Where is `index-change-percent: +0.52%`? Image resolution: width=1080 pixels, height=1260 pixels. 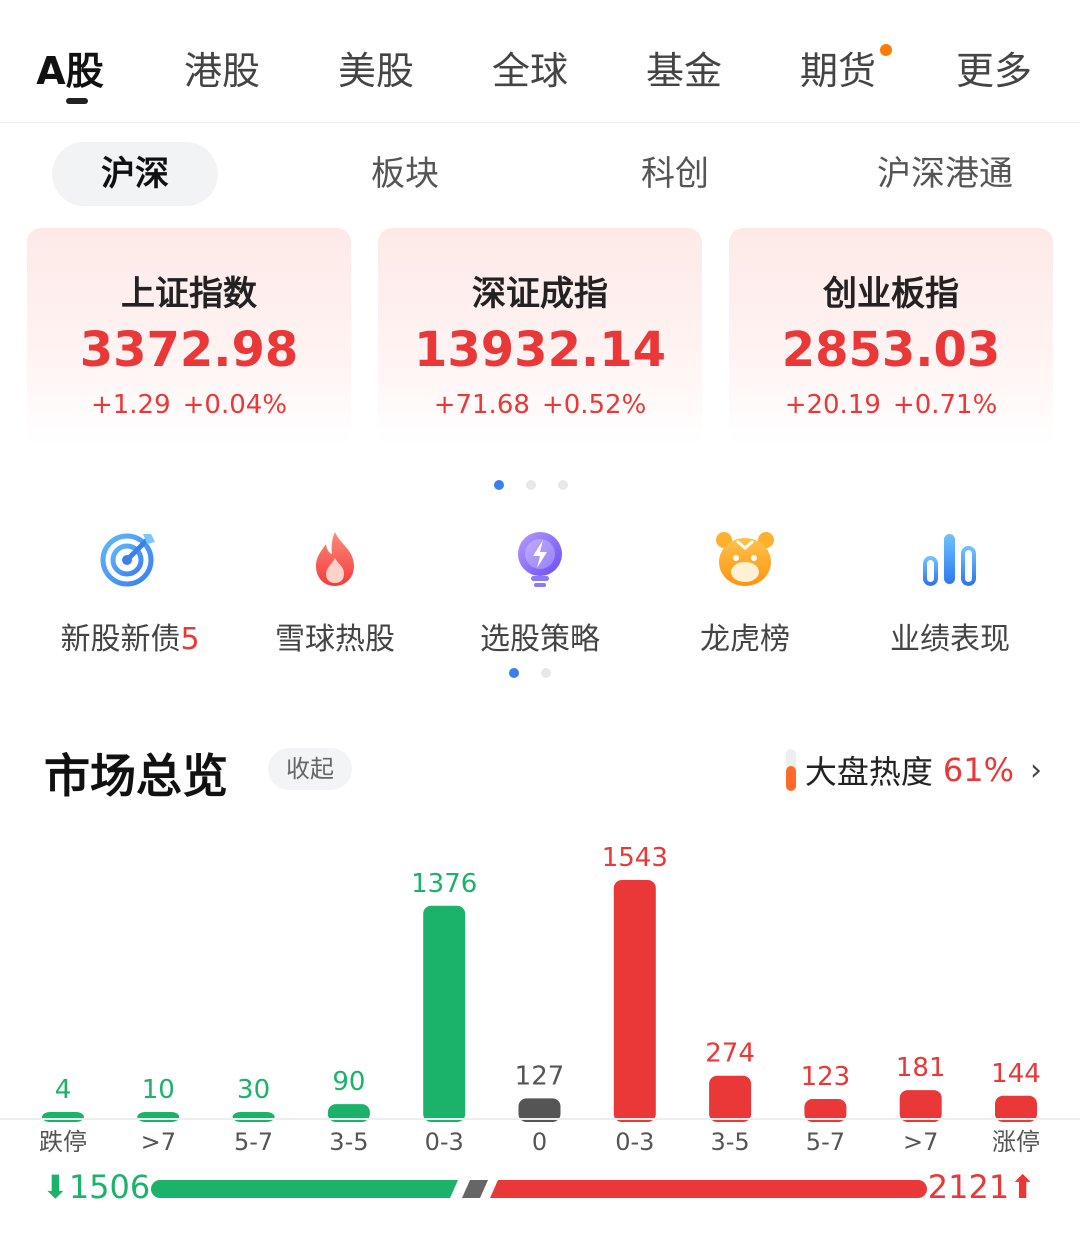 index-change-percent: +0.52% is located at coordinates (594, 405).